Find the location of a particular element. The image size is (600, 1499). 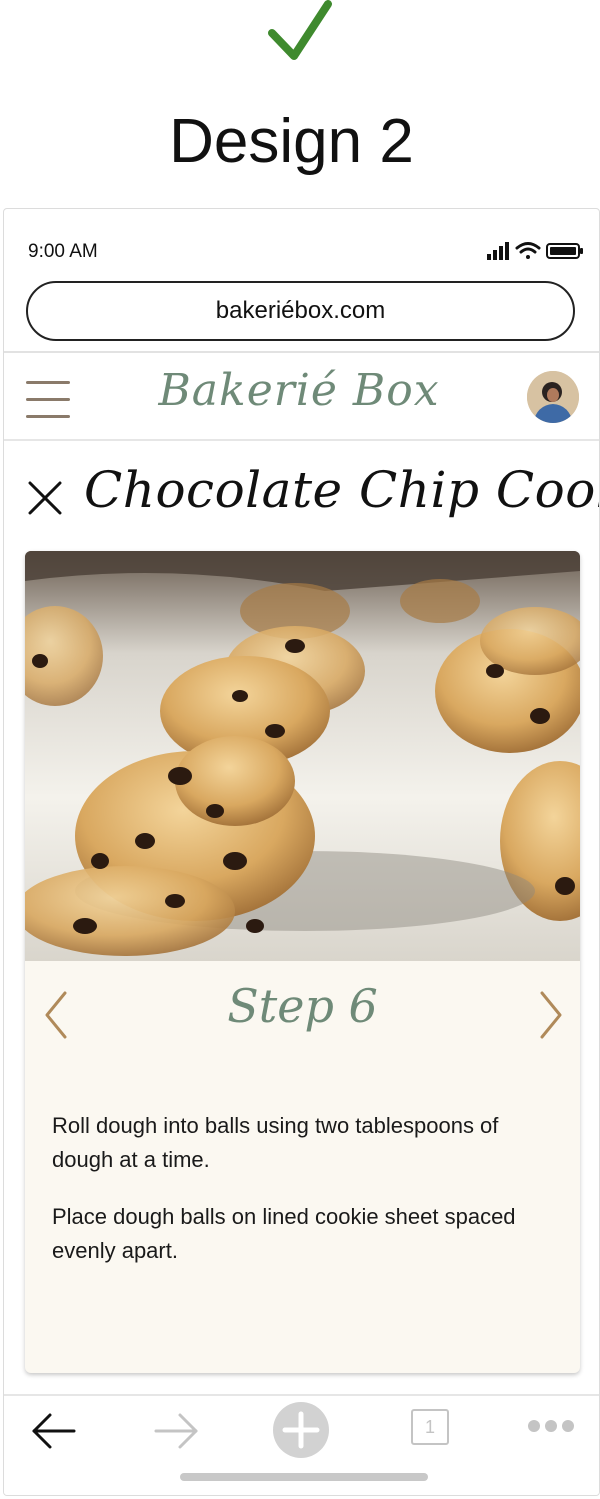

hamburger-icon is located at coordinates (49, 399).